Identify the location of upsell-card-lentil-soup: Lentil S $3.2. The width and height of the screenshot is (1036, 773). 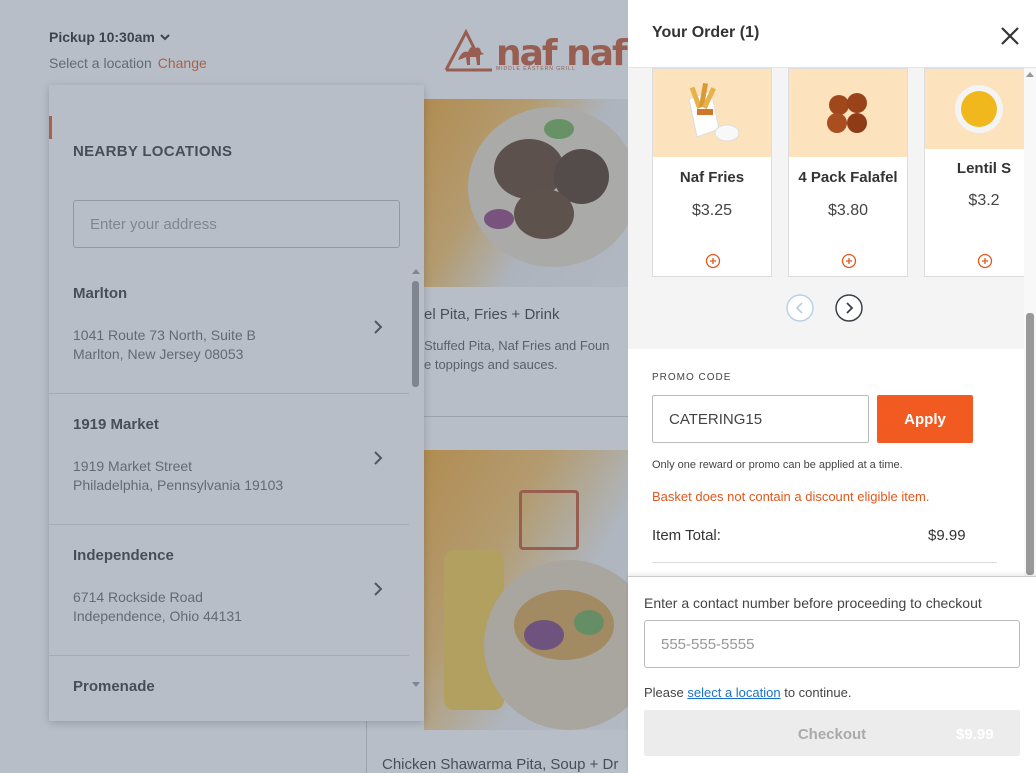
(974, 172).